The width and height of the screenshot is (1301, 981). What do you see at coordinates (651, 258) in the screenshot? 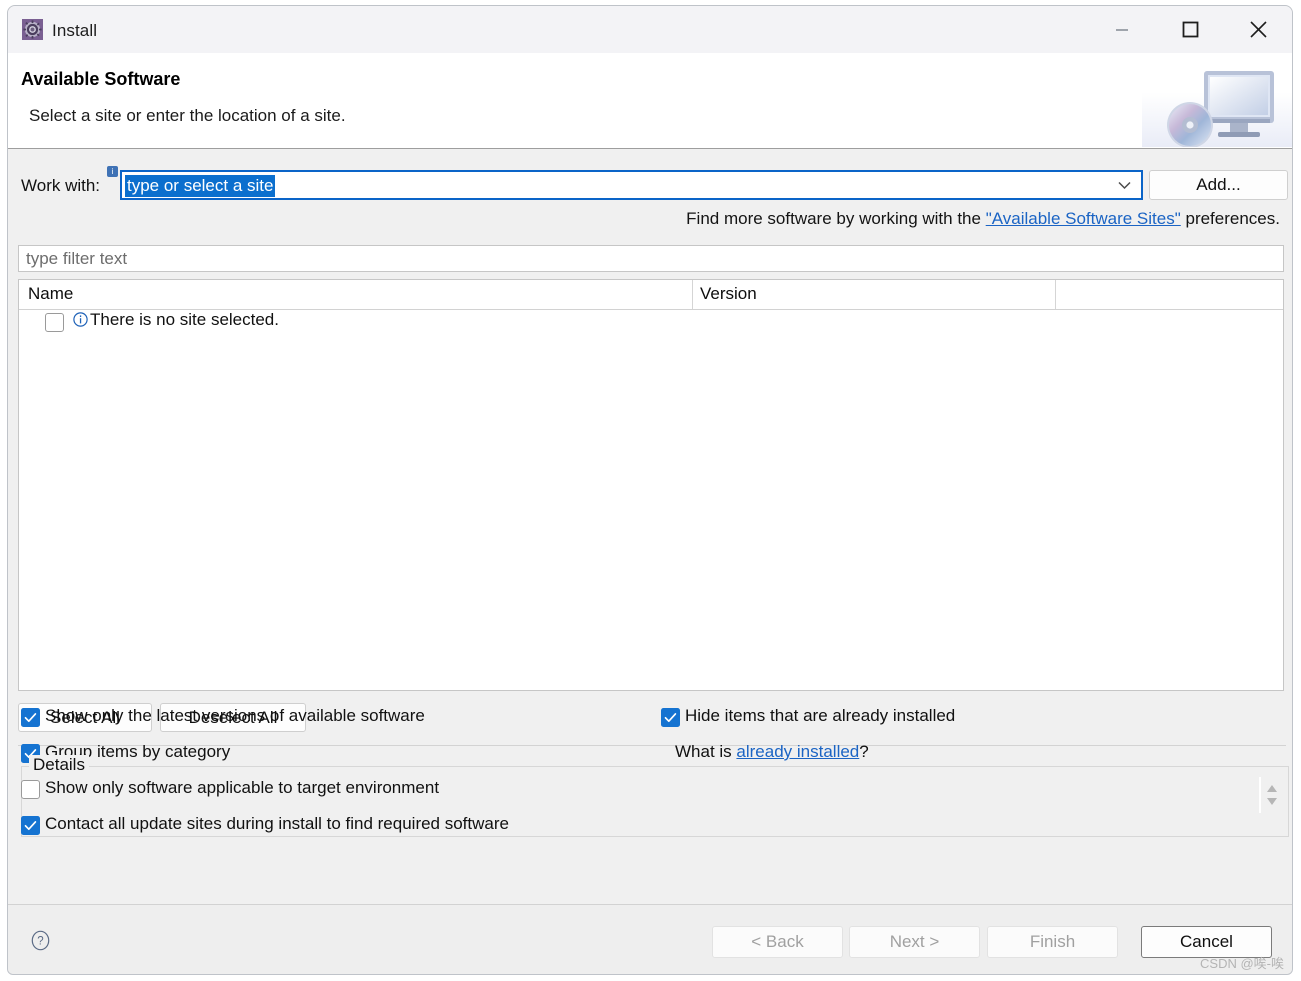
I see `filter-input: type filter text` at bounding box center [651, 258].